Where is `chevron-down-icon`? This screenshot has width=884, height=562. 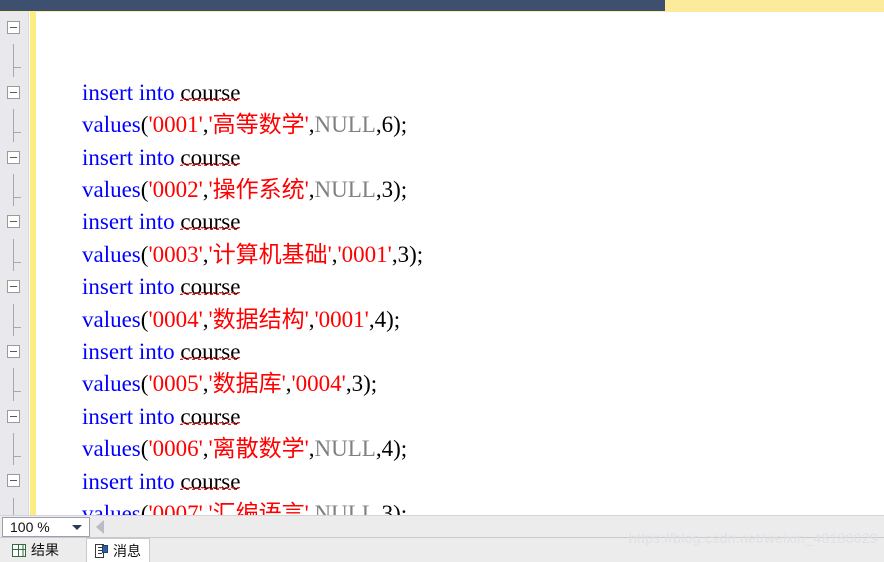
chevron-down-icon is located at coordinates (77, 527).